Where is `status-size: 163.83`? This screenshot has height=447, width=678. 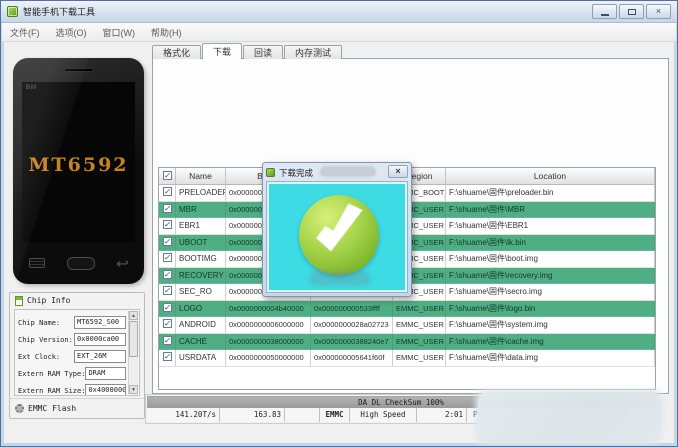 status-size: 163.83 is located at coordinates (252, 415).